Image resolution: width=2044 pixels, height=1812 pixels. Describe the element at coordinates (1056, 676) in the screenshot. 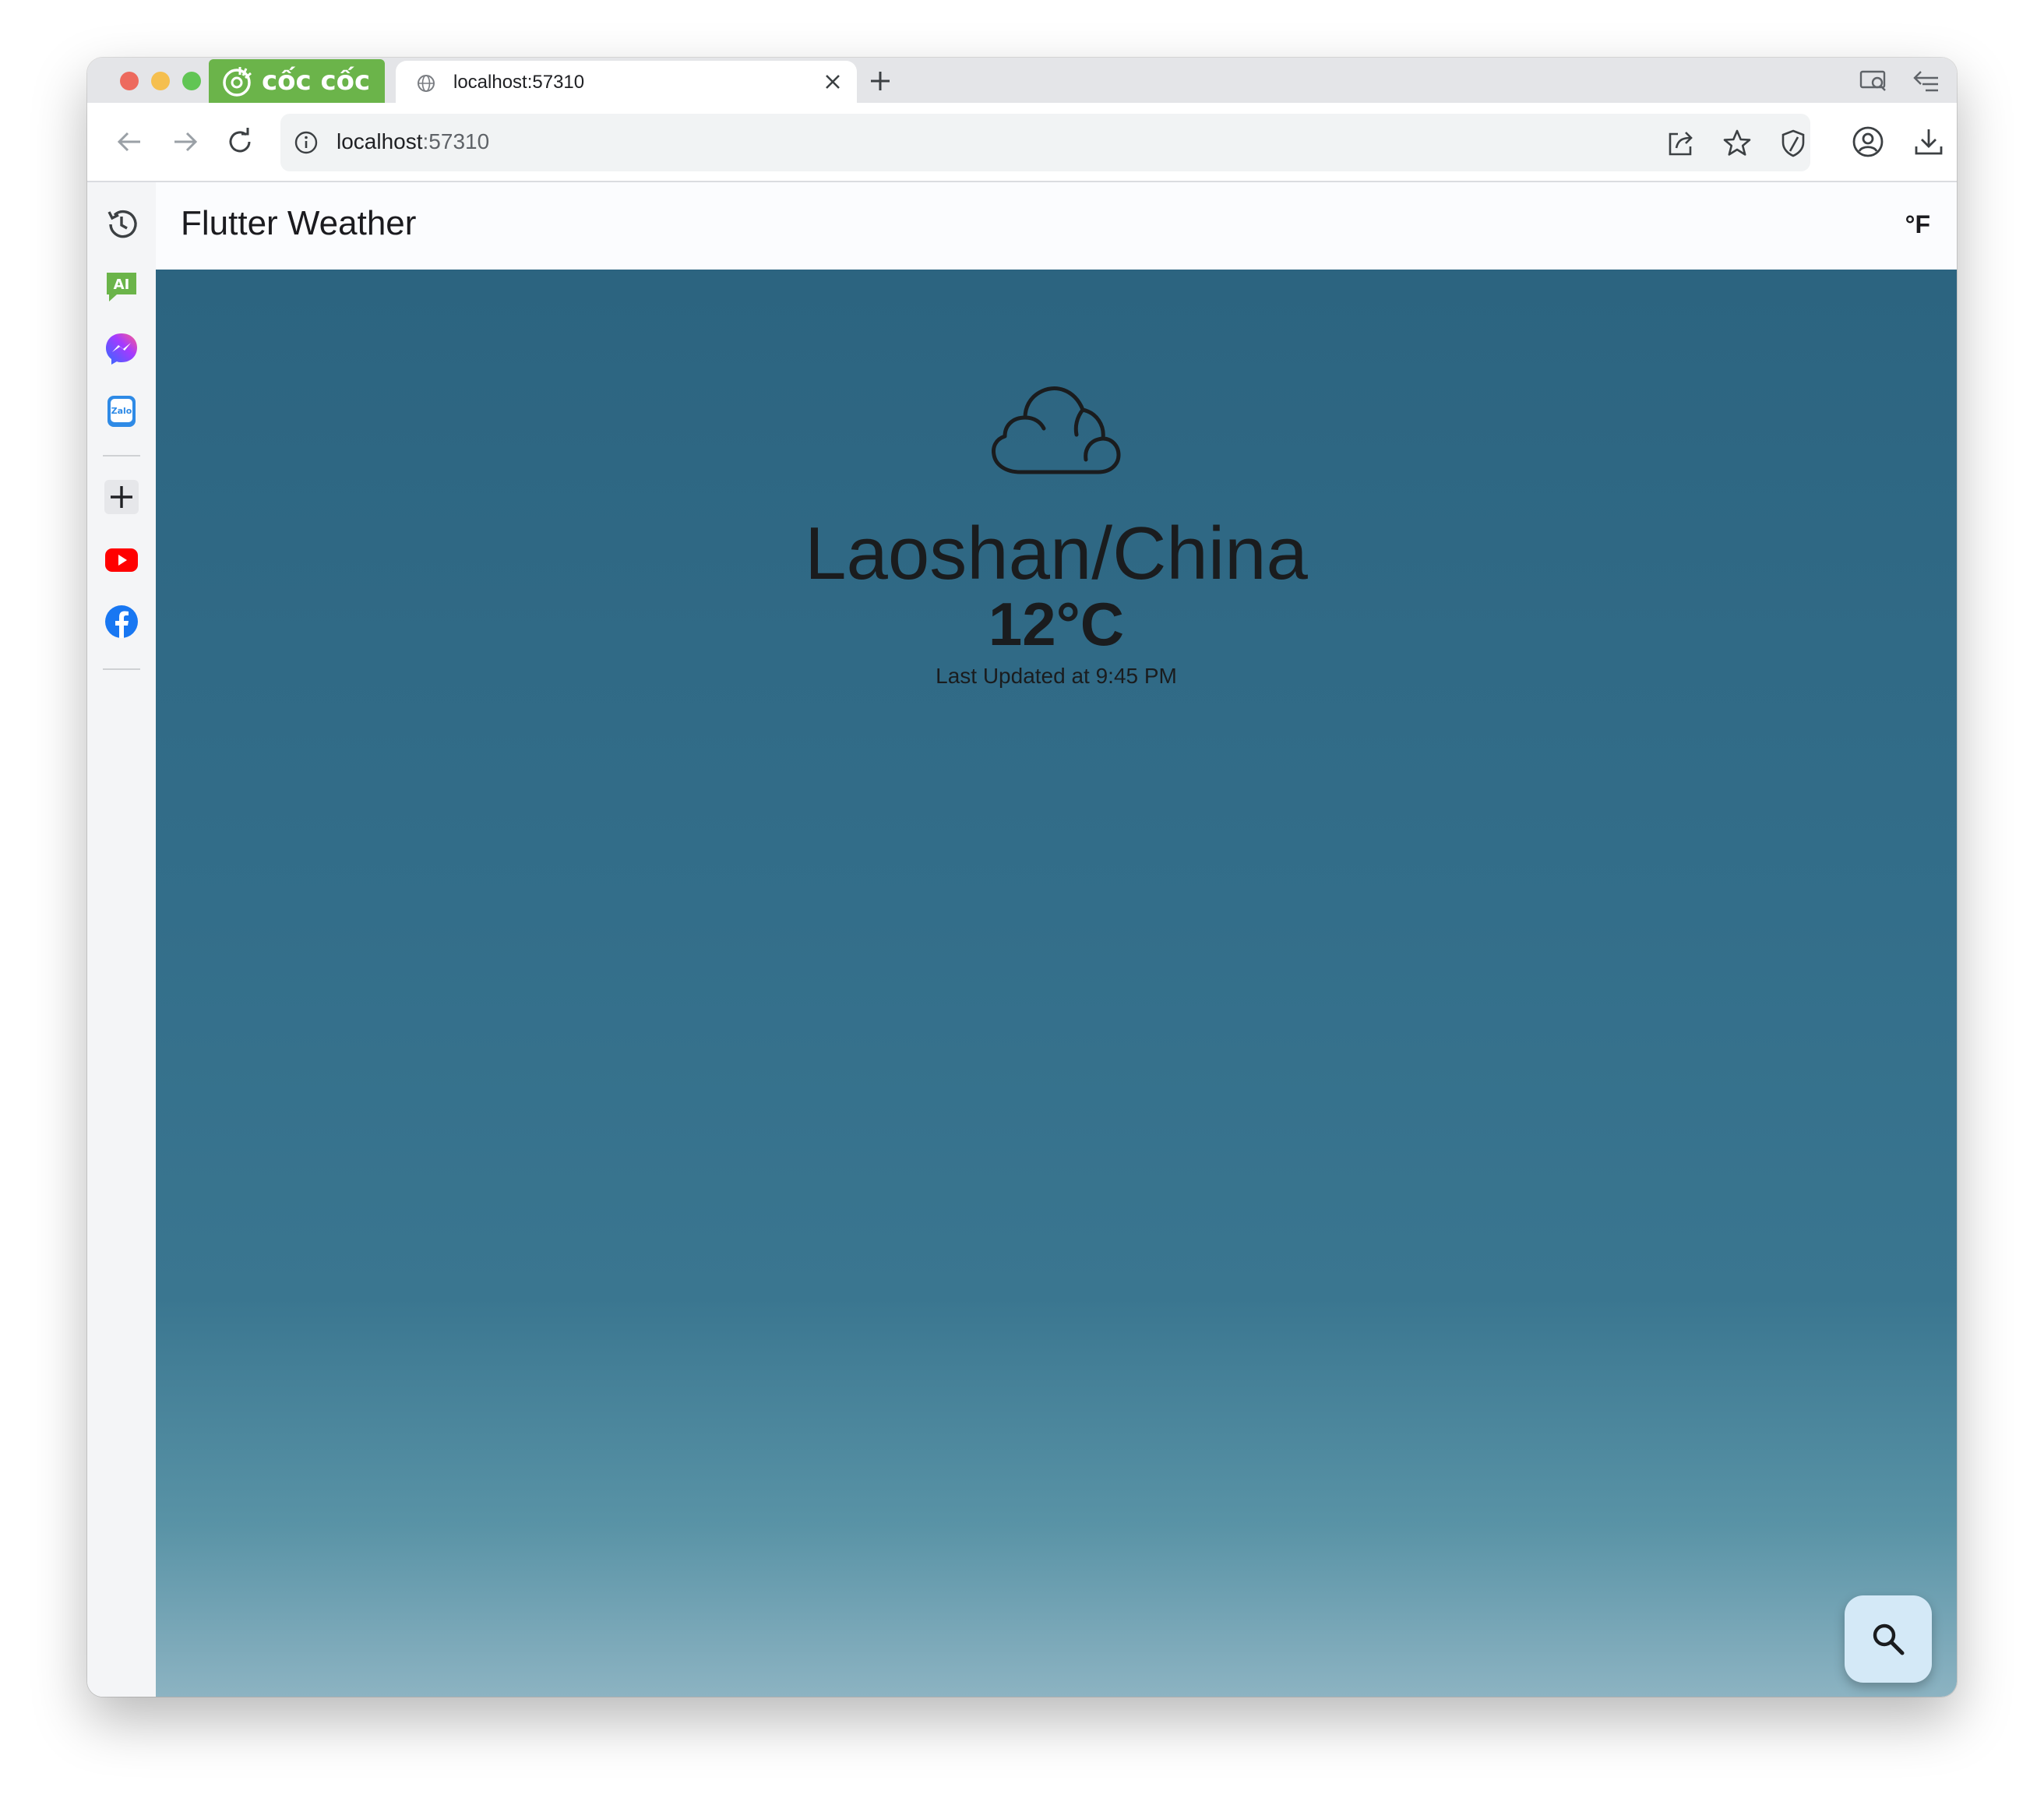

I see `last-updated-text: Last Updated at 9:45 PM` at that location.